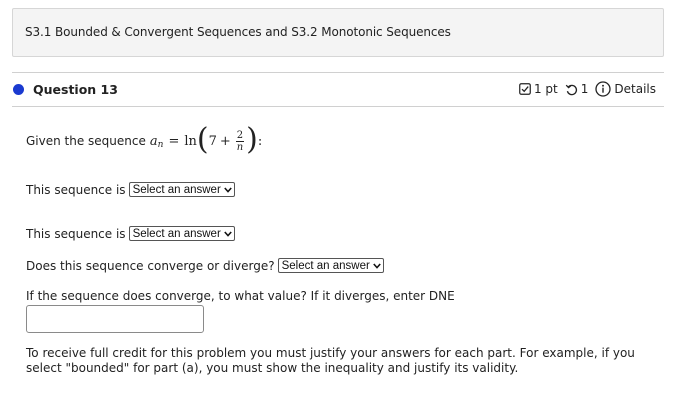 The width and height of the screenshot is (678, 402). Describe the element at coordinates (260, 141) in the screenshot. I see `trailing-colon: :` at that location.